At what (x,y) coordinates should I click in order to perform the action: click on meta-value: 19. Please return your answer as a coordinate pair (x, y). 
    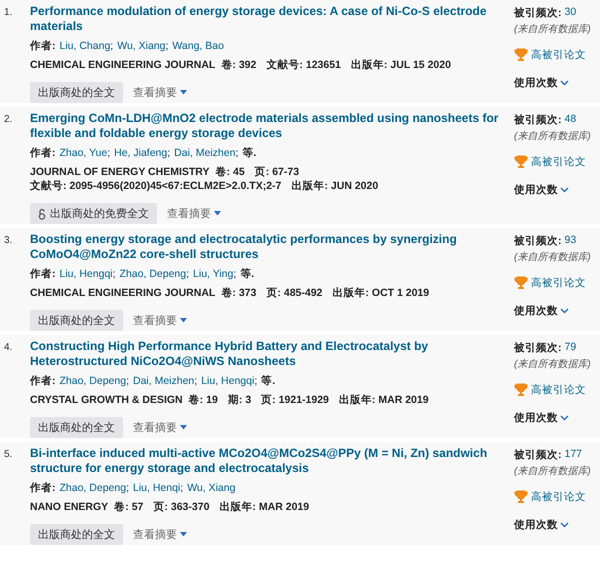
    Looking at the image, I should click on (212, 400).